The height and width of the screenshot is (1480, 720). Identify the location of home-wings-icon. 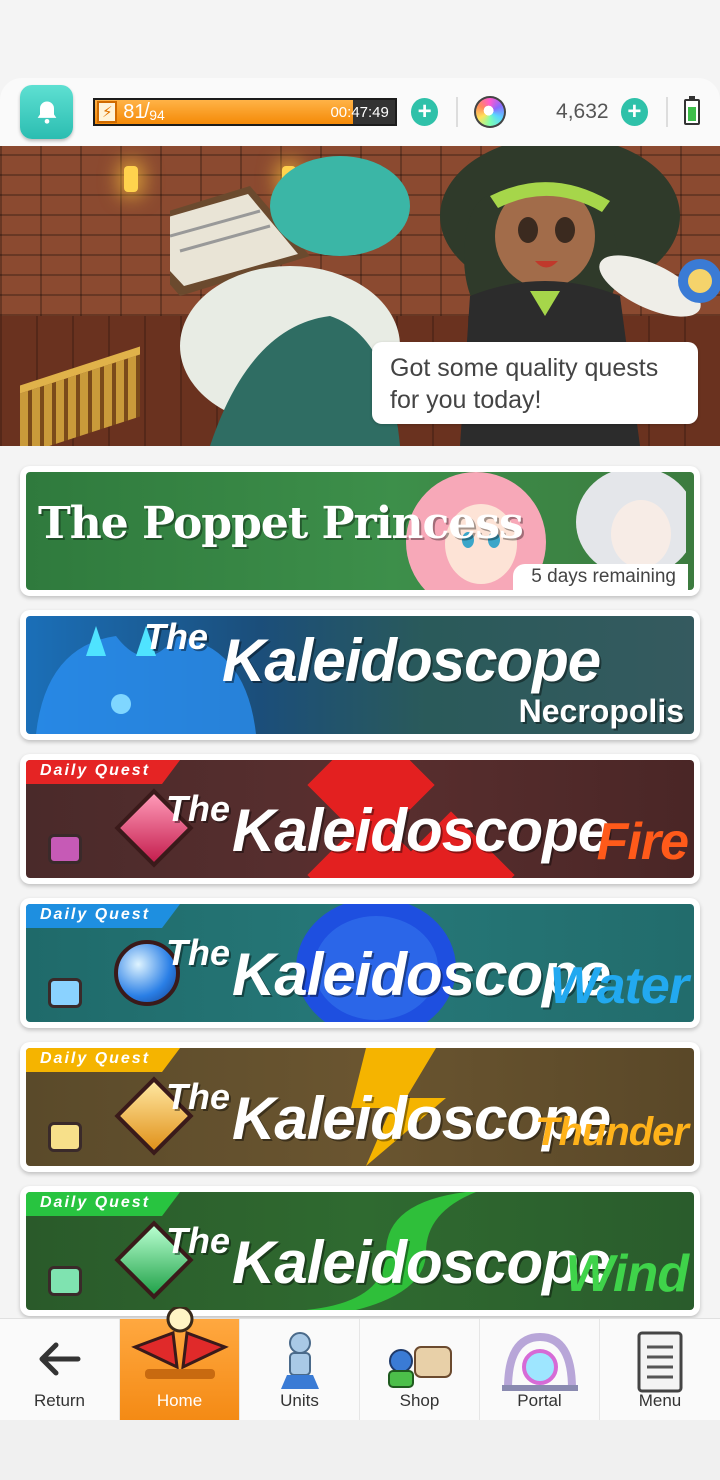
(179, 1343).